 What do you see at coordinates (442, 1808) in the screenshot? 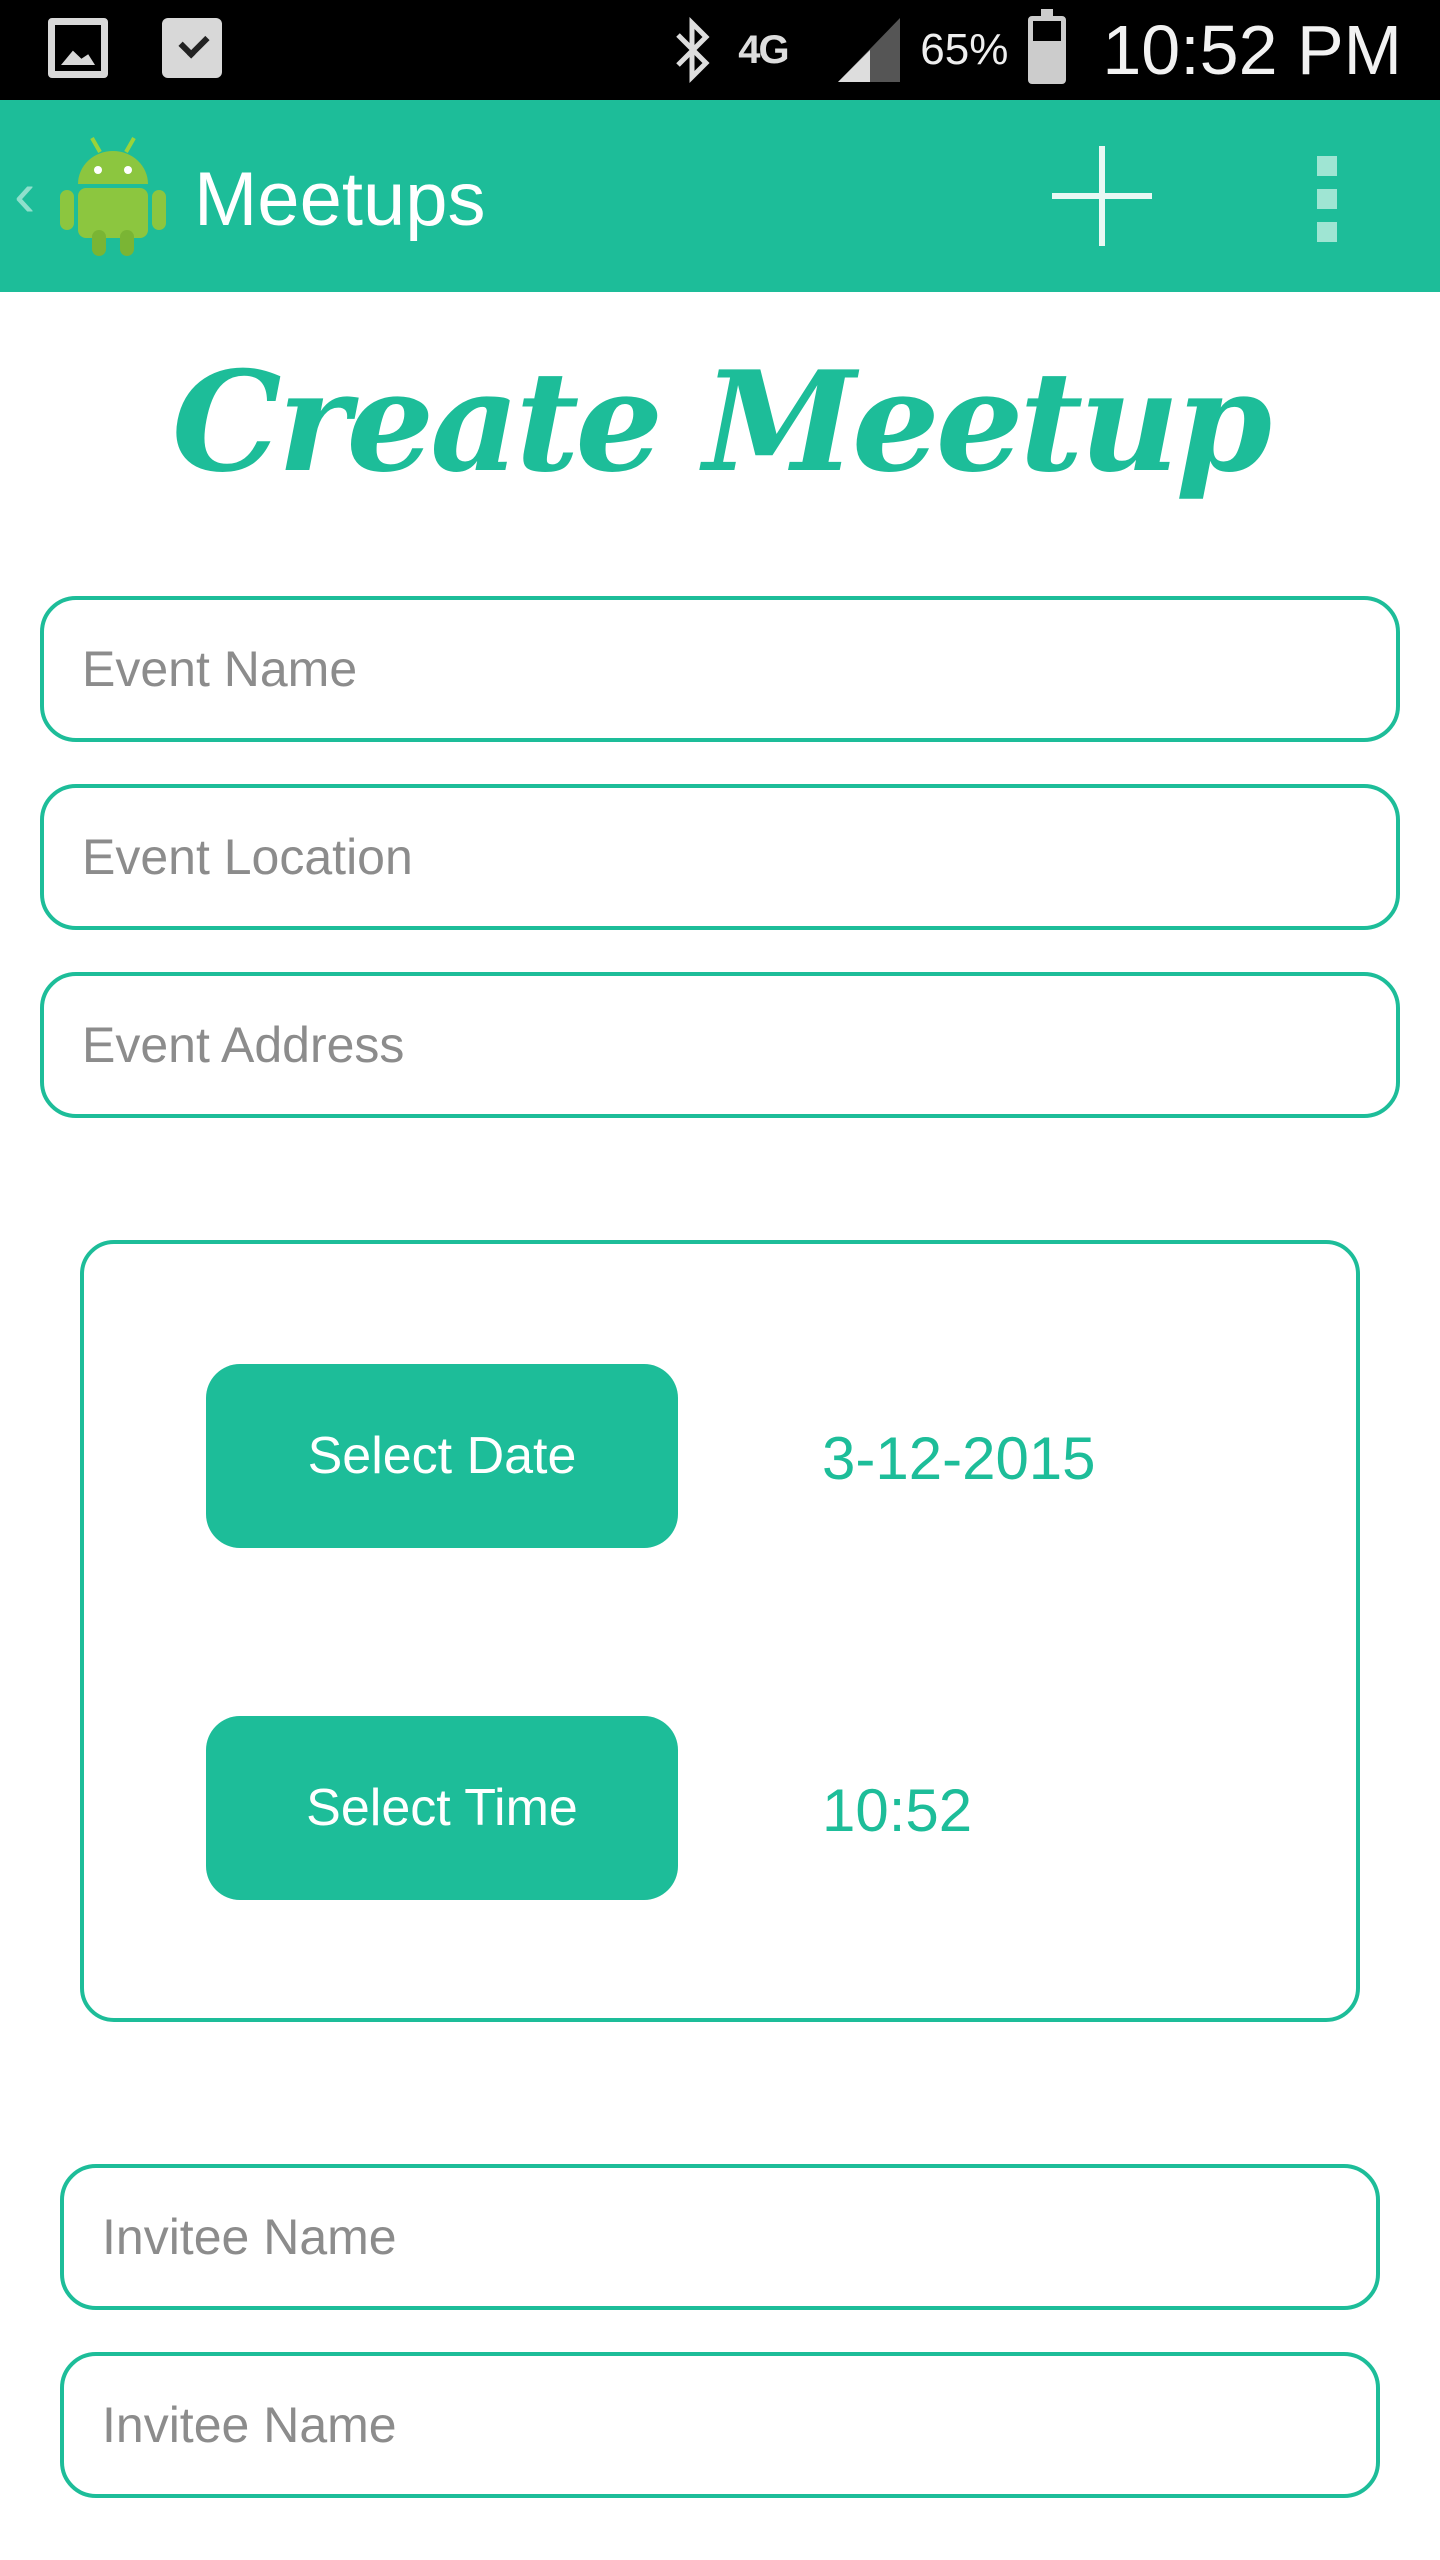
I see `select-time-button: Select Time` at bounding box center [442, 1808].